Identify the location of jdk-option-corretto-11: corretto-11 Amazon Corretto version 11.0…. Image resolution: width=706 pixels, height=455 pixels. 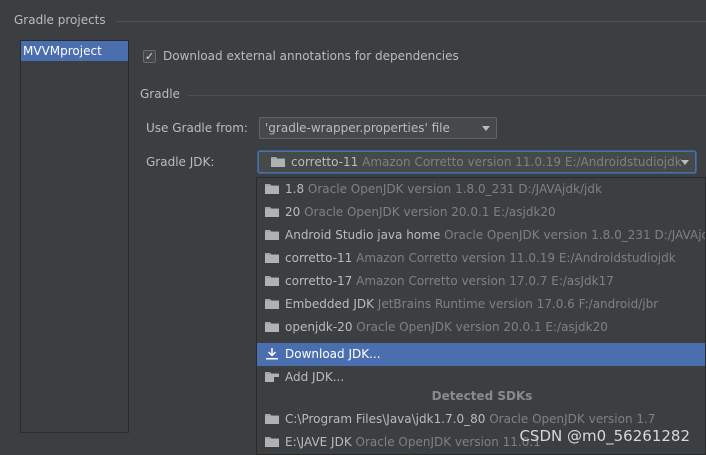
(481, 258).